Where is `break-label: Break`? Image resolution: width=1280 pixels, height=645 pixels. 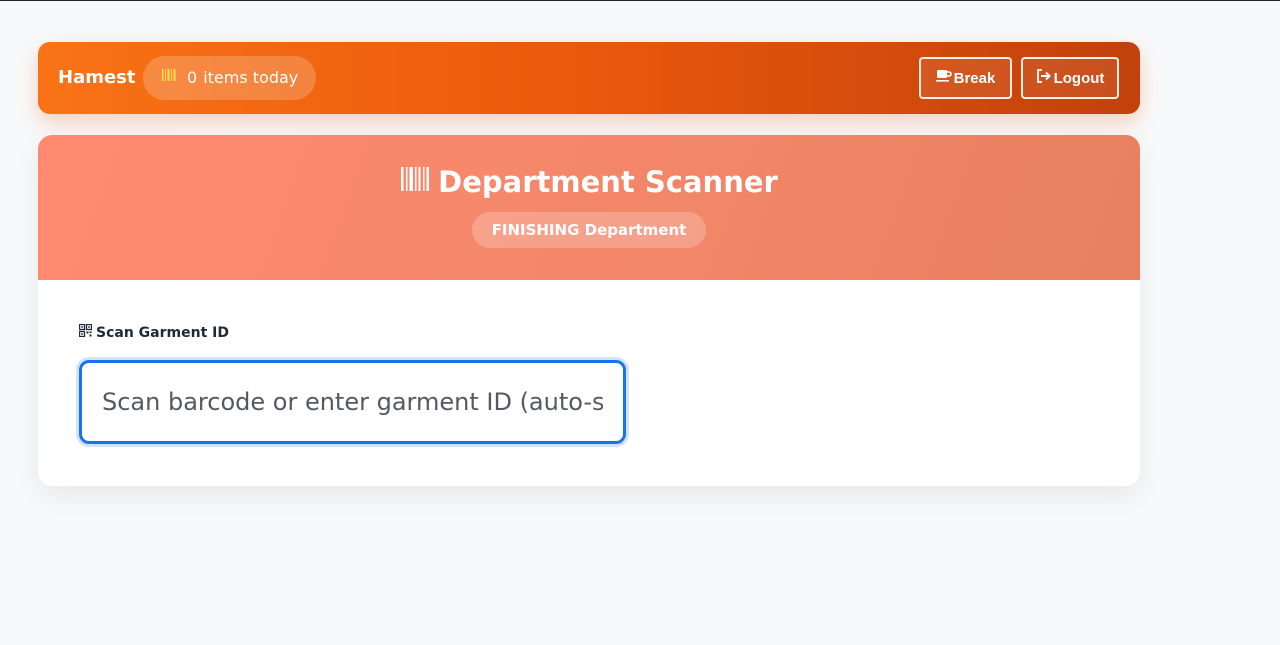
break-label: Break is located at coordinates (974, 78).